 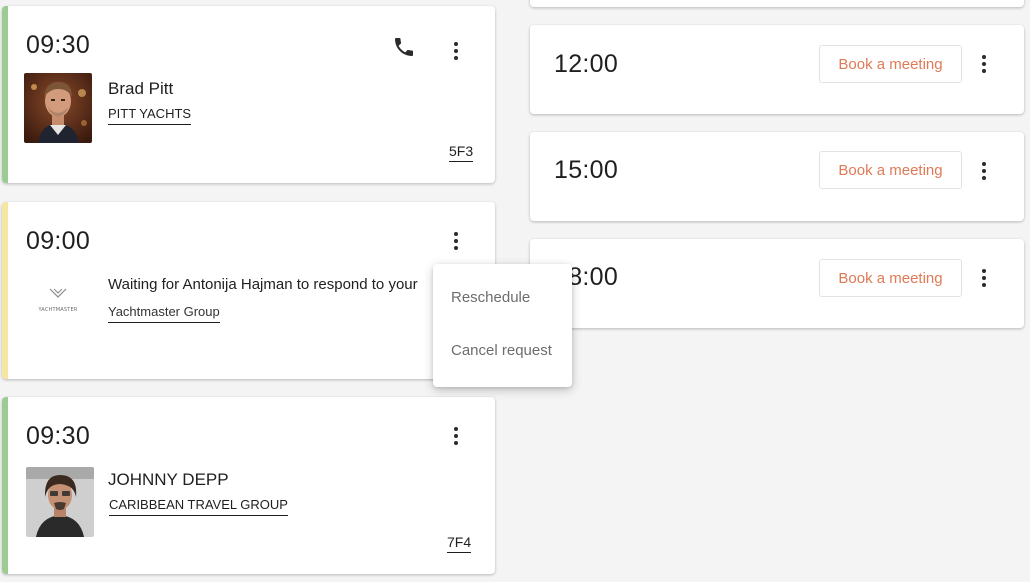 What do you see at coordinates (58, 108) in the screenshot?
I see `avatar-brad-pitt` at bounding box center [58, 108].